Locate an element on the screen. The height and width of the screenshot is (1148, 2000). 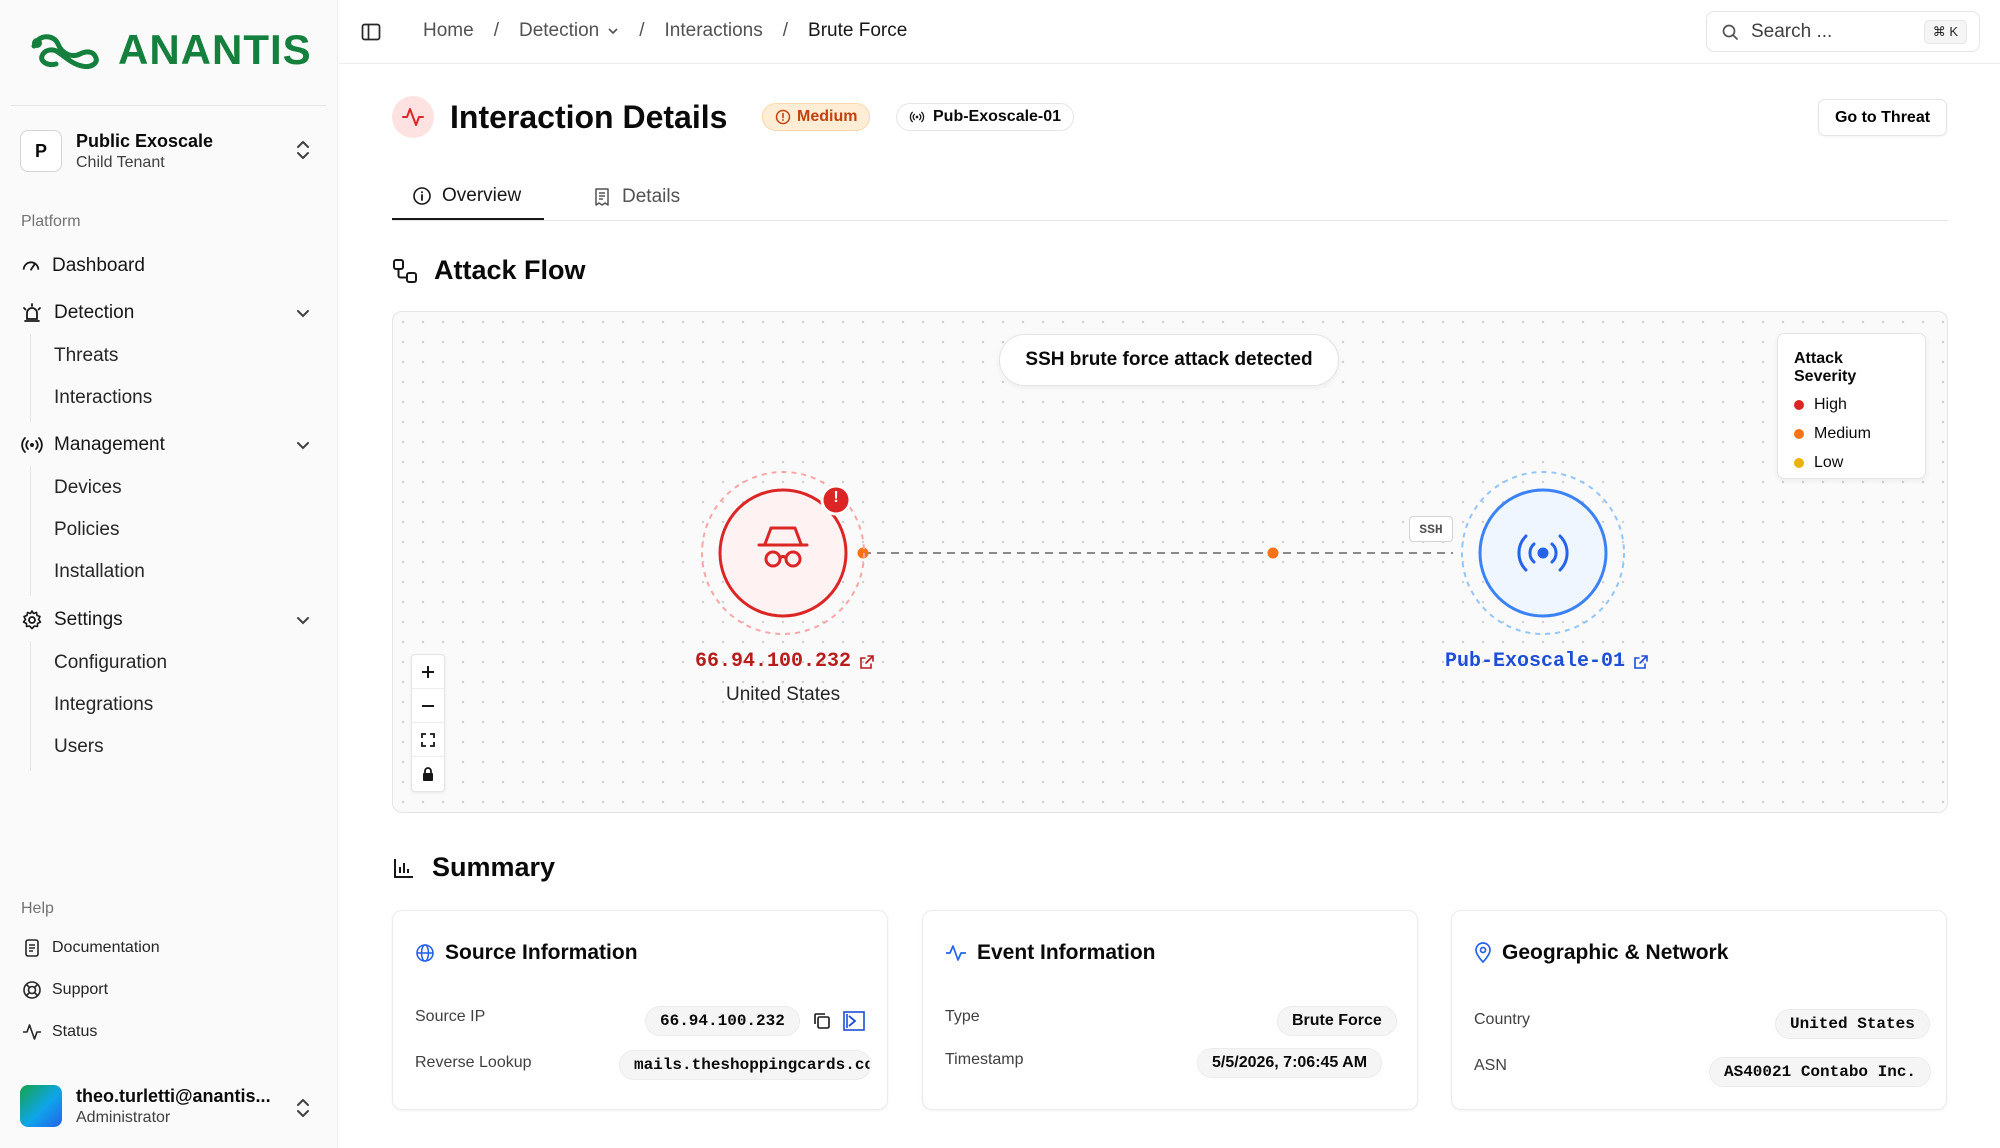
protocol-tag: SSH is located at coordinates (1431, 529).